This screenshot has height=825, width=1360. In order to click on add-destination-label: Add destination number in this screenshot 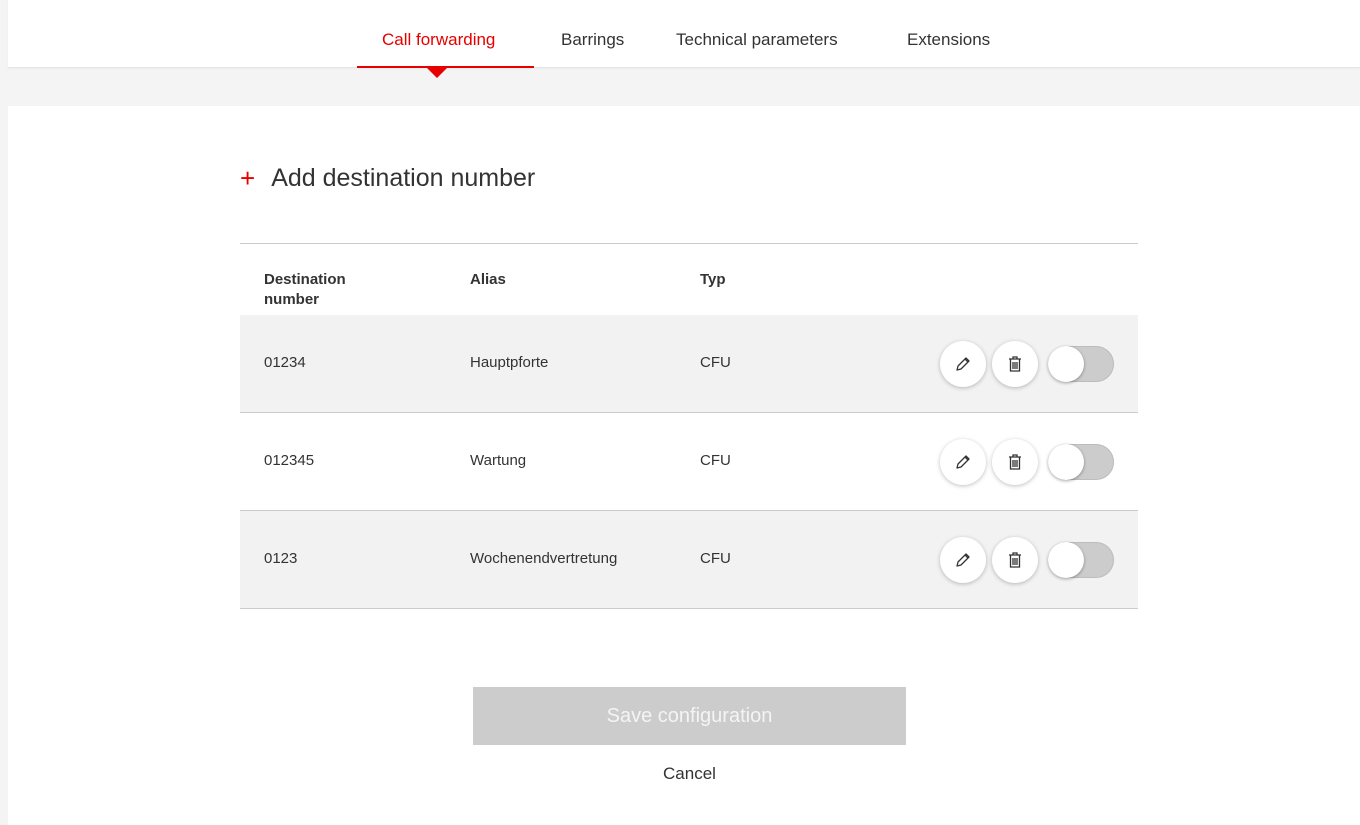, I will do `click(403, 177)`.